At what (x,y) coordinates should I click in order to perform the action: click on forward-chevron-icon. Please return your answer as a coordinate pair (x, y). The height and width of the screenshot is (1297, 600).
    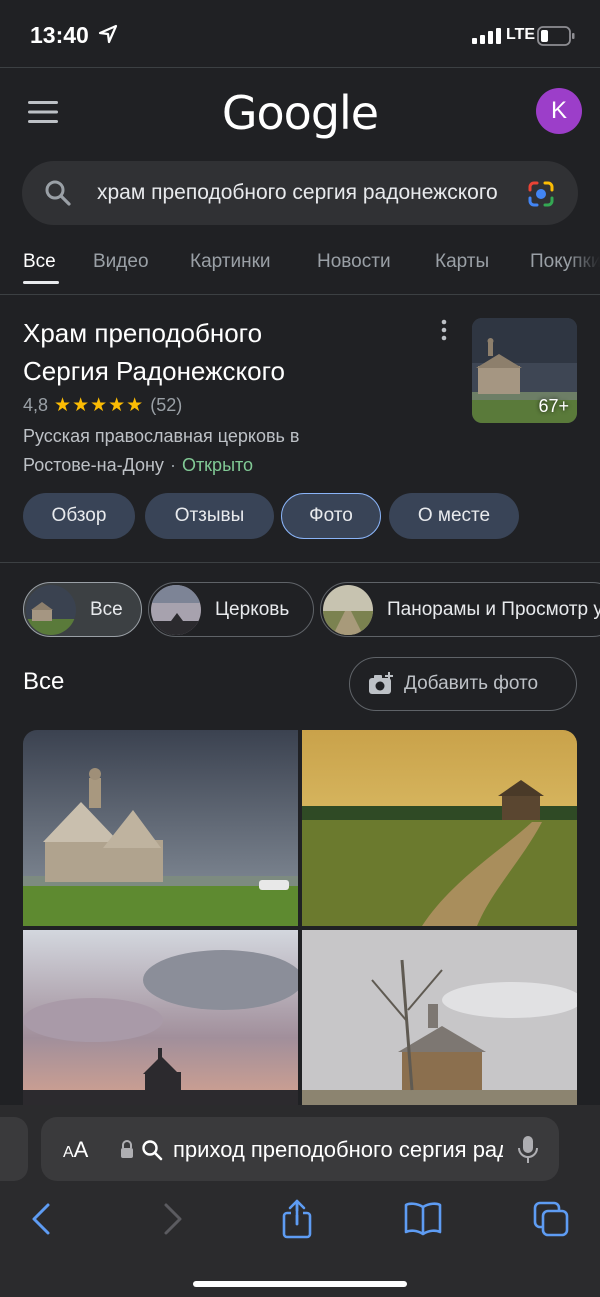
    Looking at the image, I should click on (172, 1219).